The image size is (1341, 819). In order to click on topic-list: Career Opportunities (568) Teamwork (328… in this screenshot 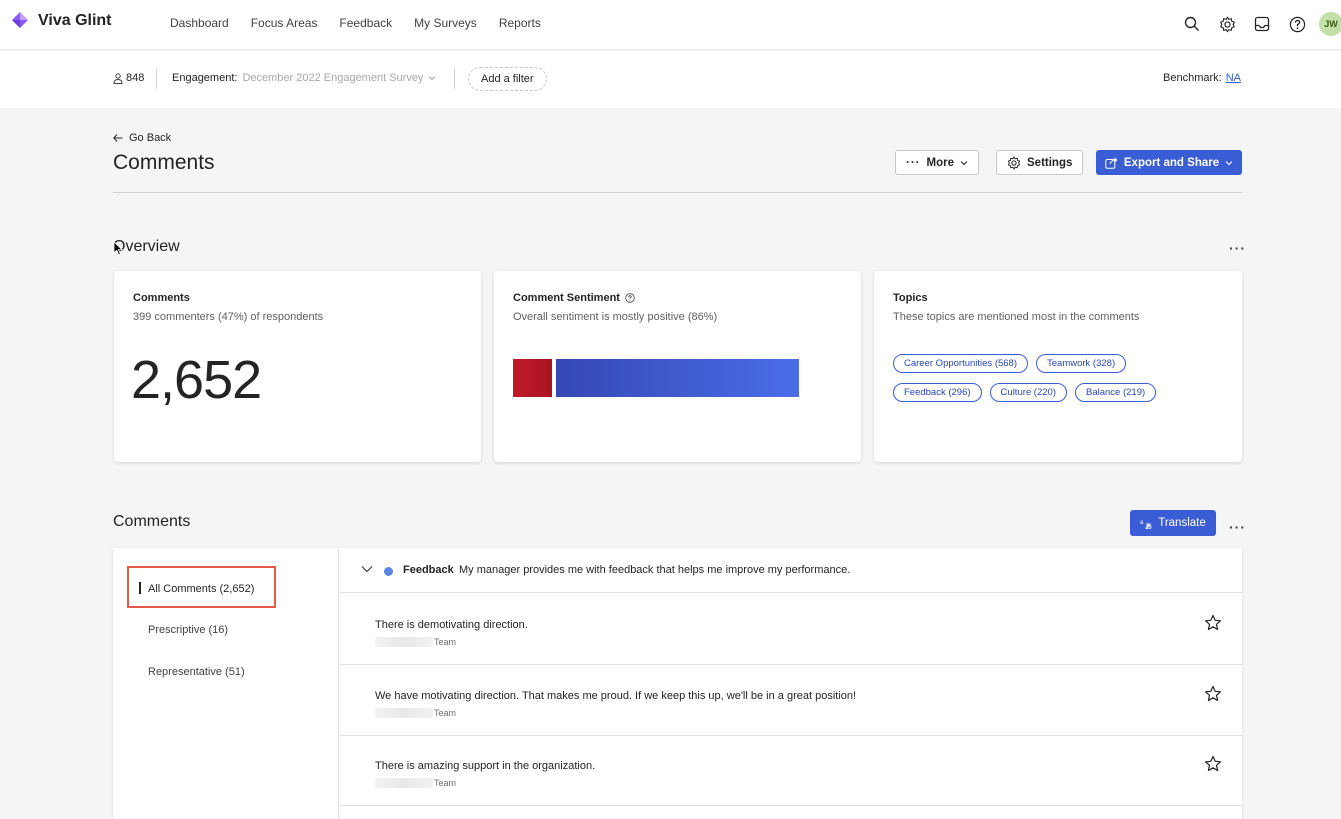, I will do `click(1043, 378)`.